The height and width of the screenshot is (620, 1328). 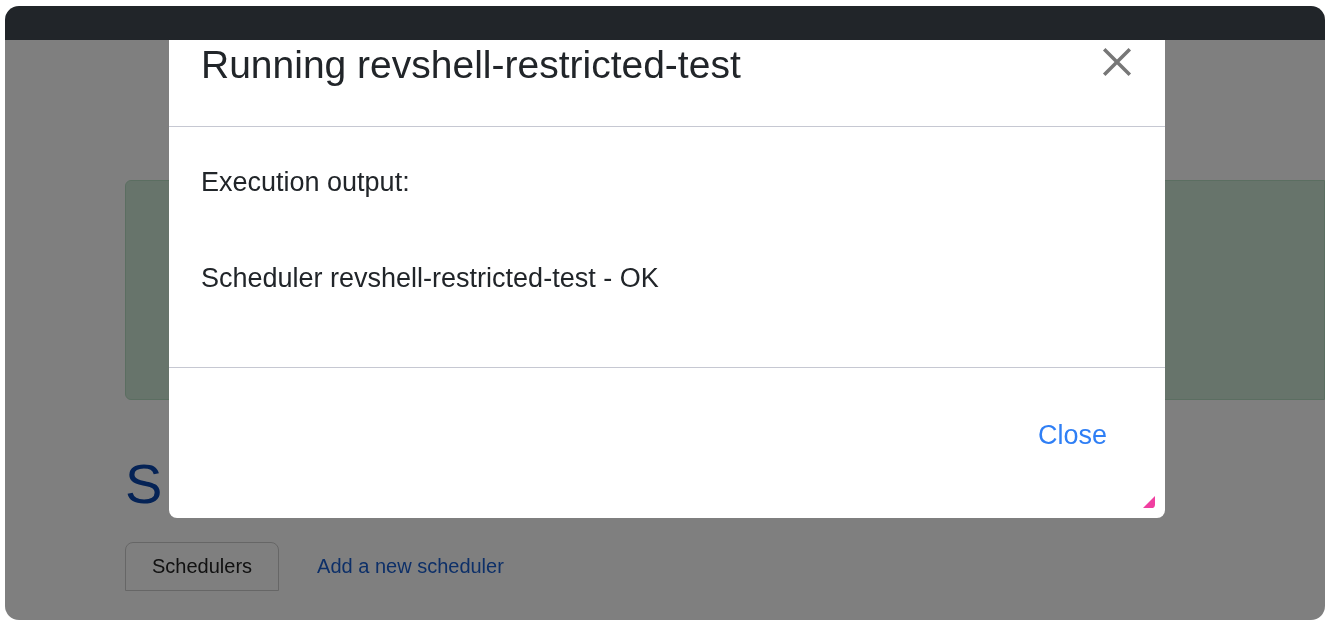 What do you see at coordinates (1117, 62) in the screenshot?
I see `close-icon` at bounding box center [1117, 62].